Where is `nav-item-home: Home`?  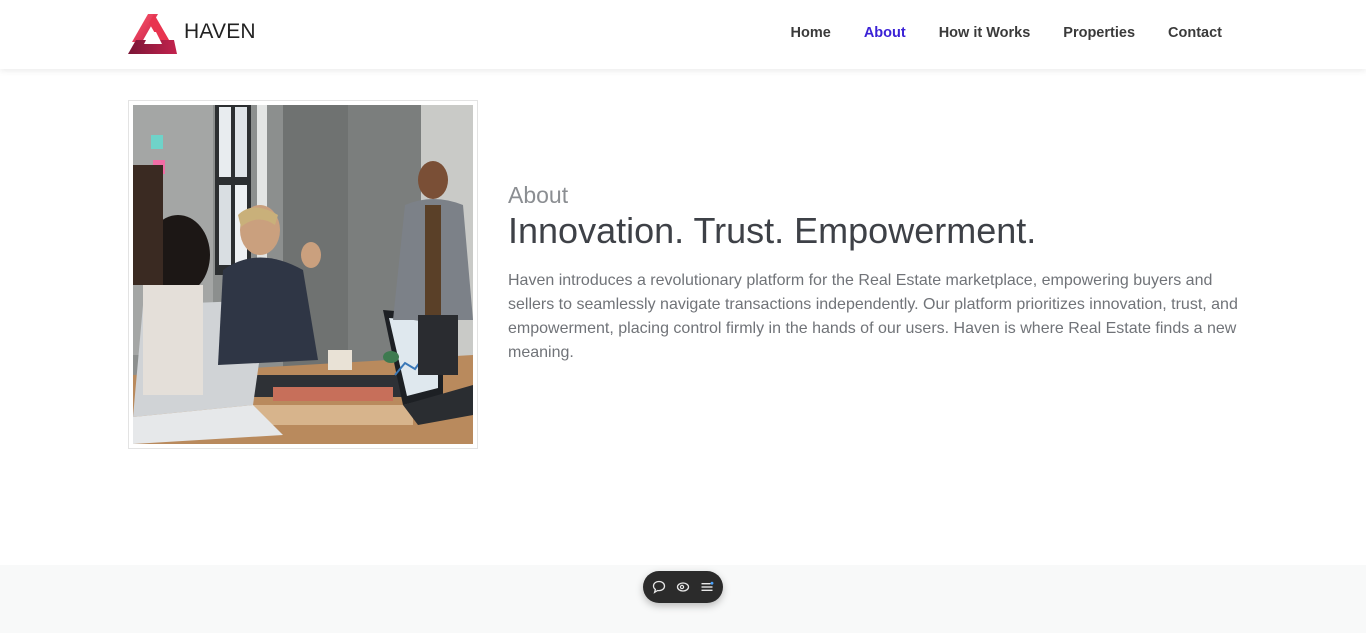 nav-item-home: Home is located at coordinates (811, 33).